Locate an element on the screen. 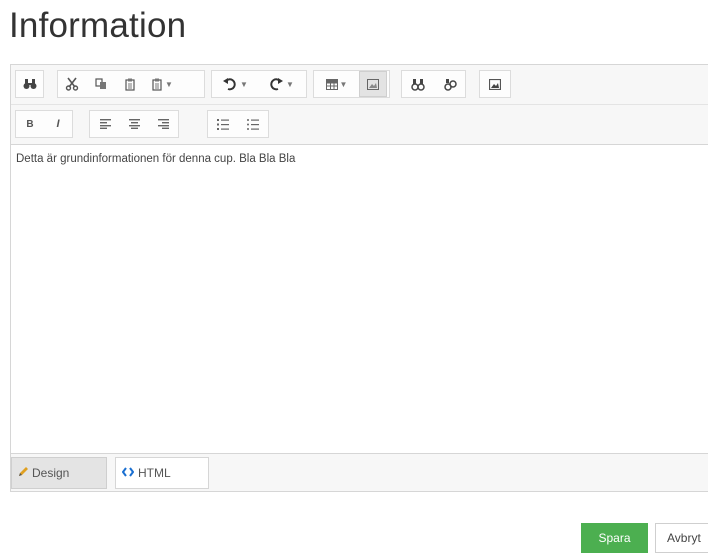 The height and width of the screenshot is (553, 708). tab-design-label: Design is located at coordinates (51, 473).